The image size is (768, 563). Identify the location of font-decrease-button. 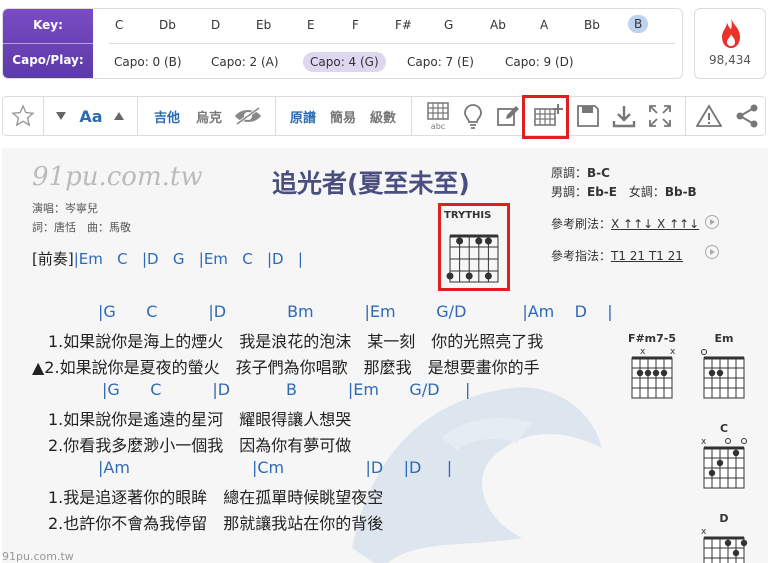
(61, 116).